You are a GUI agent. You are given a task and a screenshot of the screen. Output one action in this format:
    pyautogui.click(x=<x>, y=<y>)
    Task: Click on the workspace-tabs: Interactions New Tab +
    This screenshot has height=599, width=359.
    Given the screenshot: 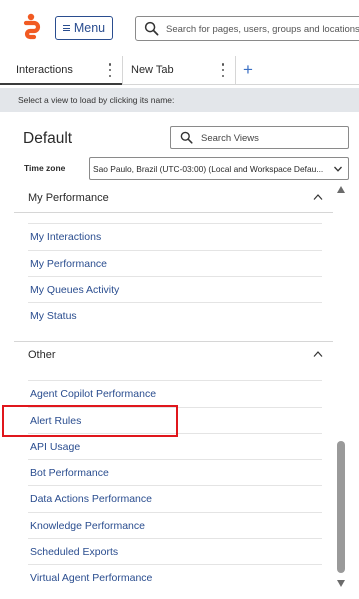 What is the action you would take?
    pyautogui.click(x=179, y=70)
    